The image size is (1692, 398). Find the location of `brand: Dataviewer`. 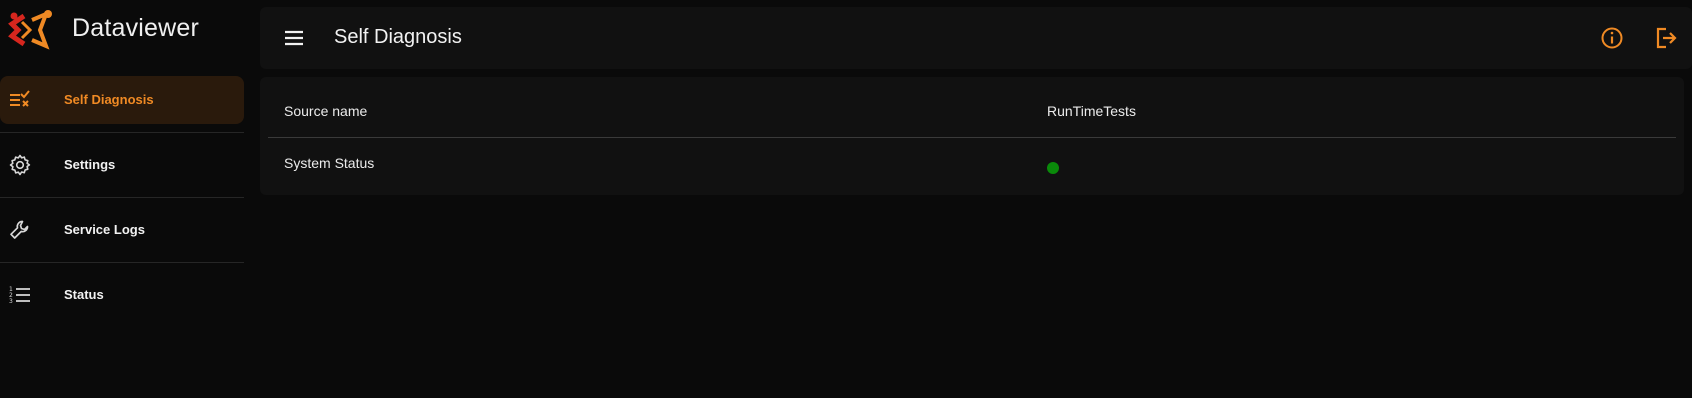

brand: Dataviewer is located at coordinates (122, 30).